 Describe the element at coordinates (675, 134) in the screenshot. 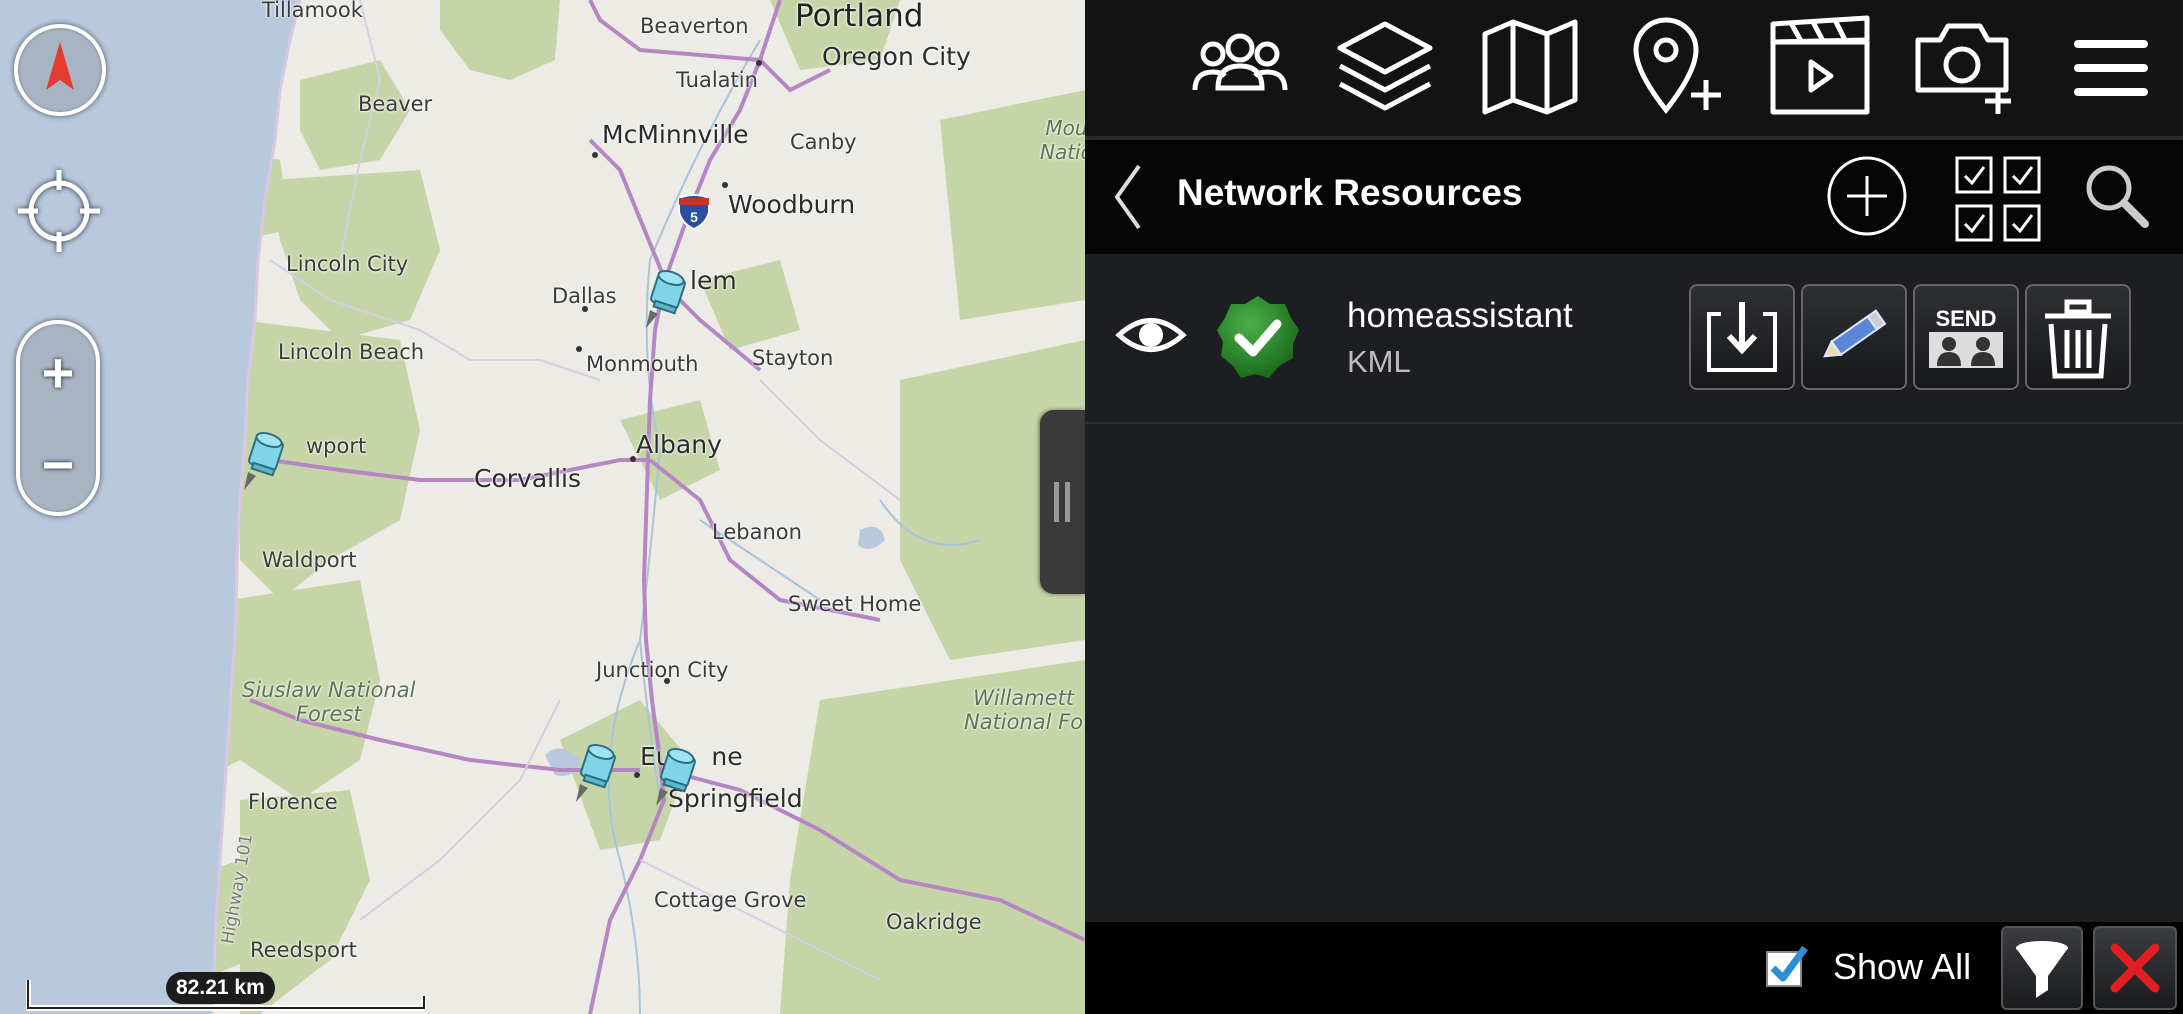

I see `city-label-mcminnville: McMinnville` at that location.